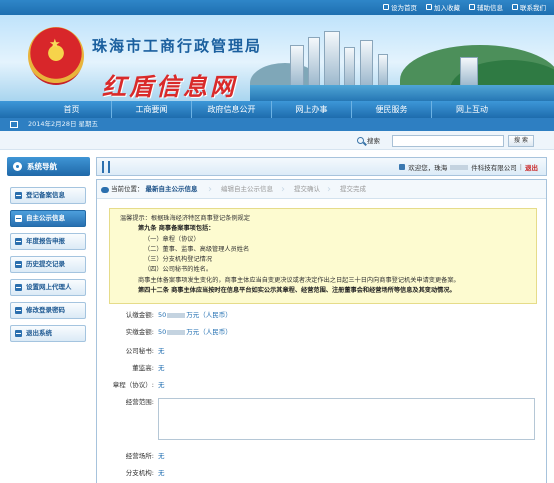 The height and width of the screenshot is (483, 554). What do you see at coordinates (428, 168) in the screenshot?
I see `welcome-text: 欢迎您，珠海` at bounding box center [428, 168].